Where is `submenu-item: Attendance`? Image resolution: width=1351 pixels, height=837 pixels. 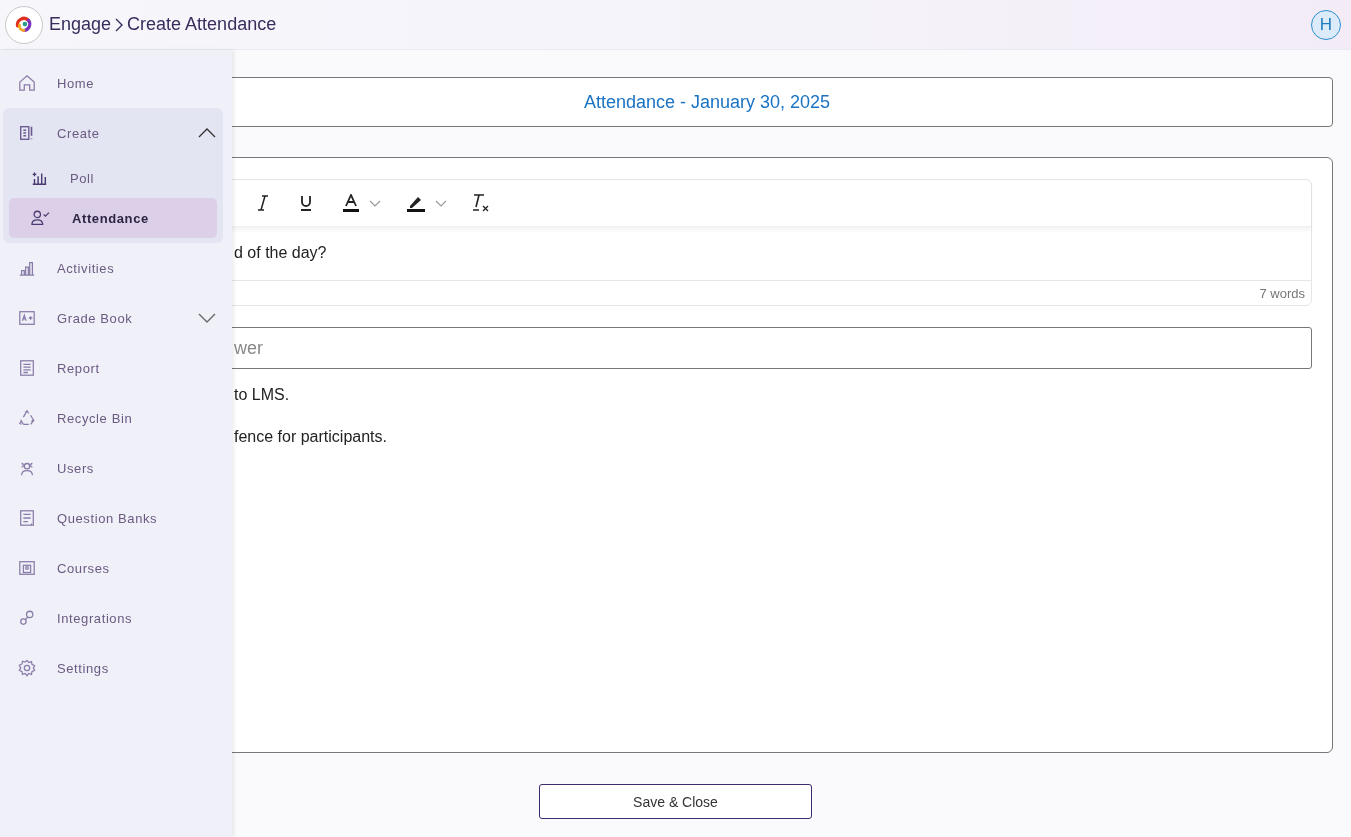 submenu-item: Attendance is located at coordinates (113, 218).